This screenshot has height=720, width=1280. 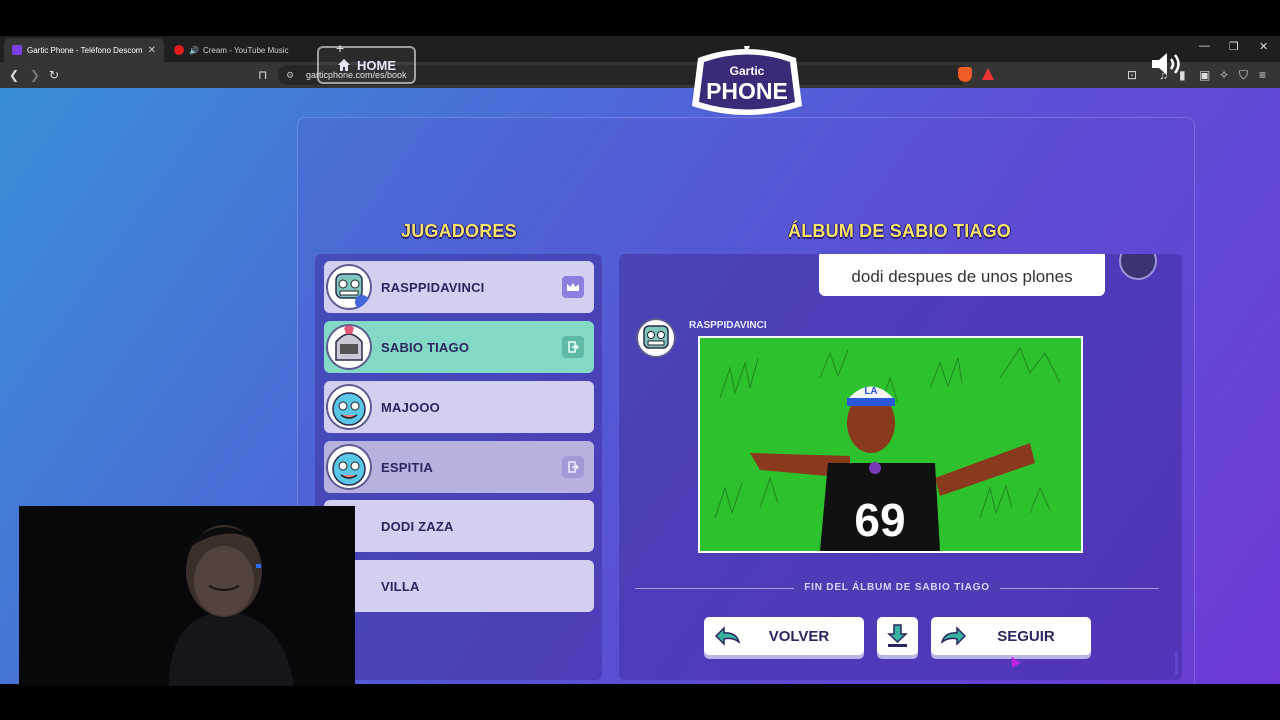 I want to click on player-name: MAJOOO, so click(x=410, y=407).